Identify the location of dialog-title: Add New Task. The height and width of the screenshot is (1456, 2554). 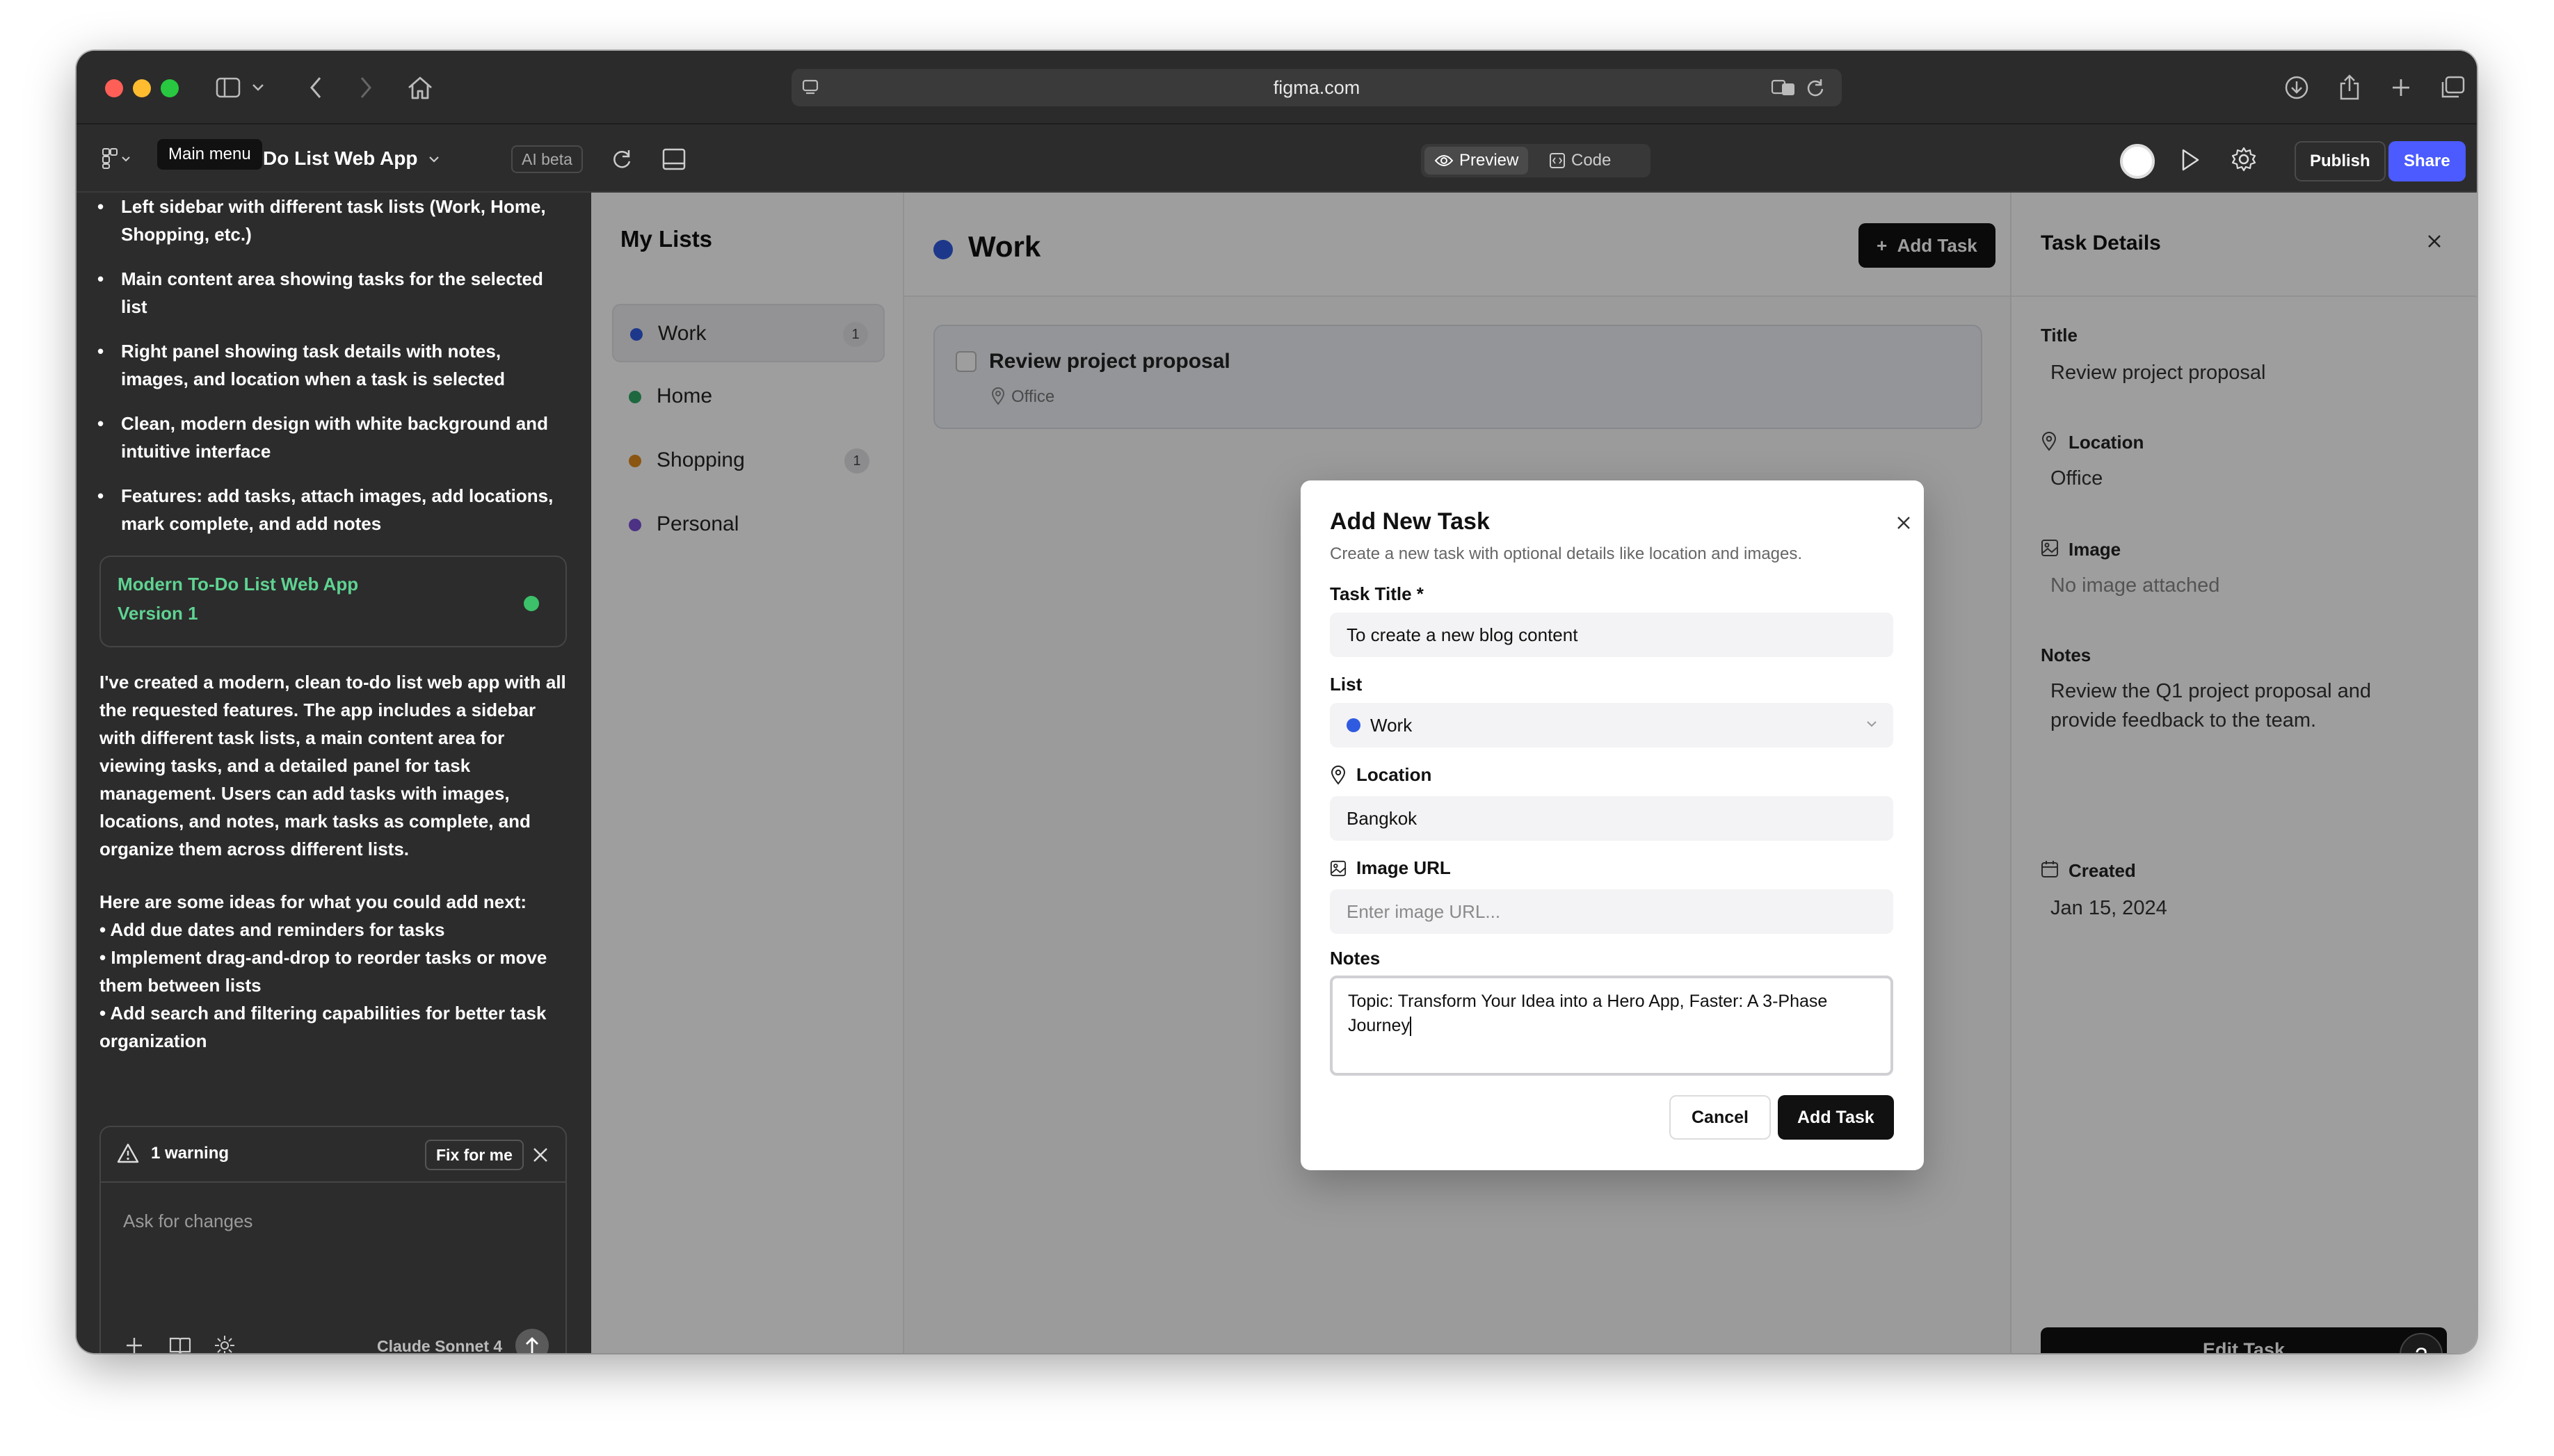
(1410, 521).